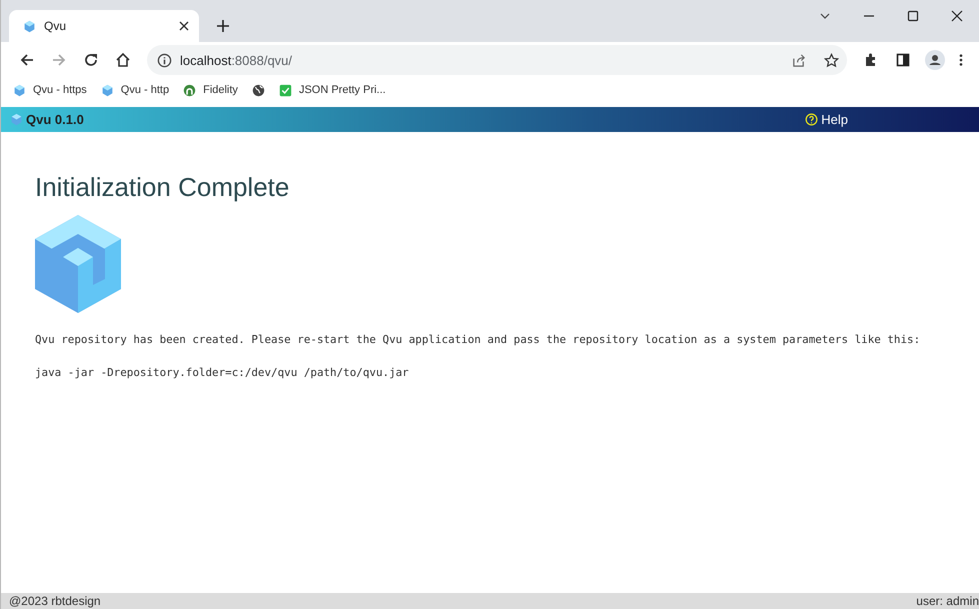  What do you see at coordinates (55, 119) in the screenshot?
I see `app-title: Qvu 0.1.0` at bounding box center [55, 119].